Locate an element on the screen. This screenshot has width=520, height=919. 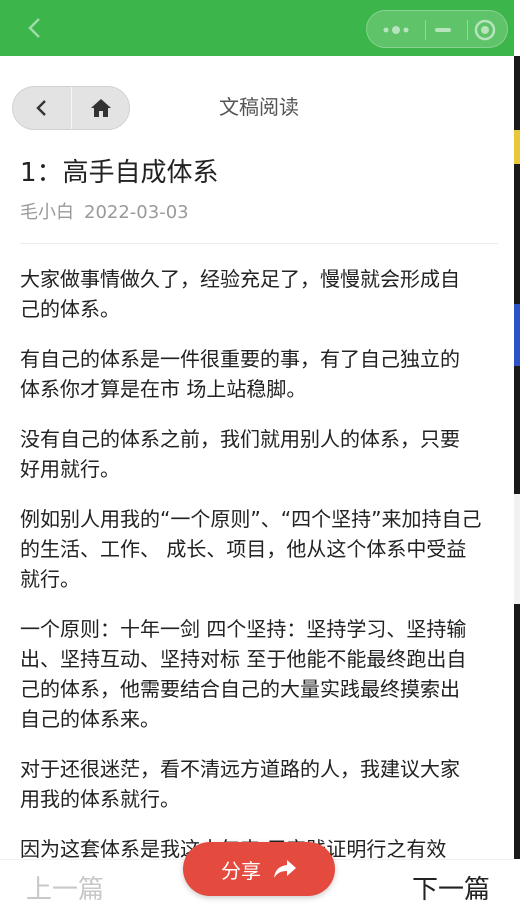
share-button: 分享 is located at coordinates (259, 869).